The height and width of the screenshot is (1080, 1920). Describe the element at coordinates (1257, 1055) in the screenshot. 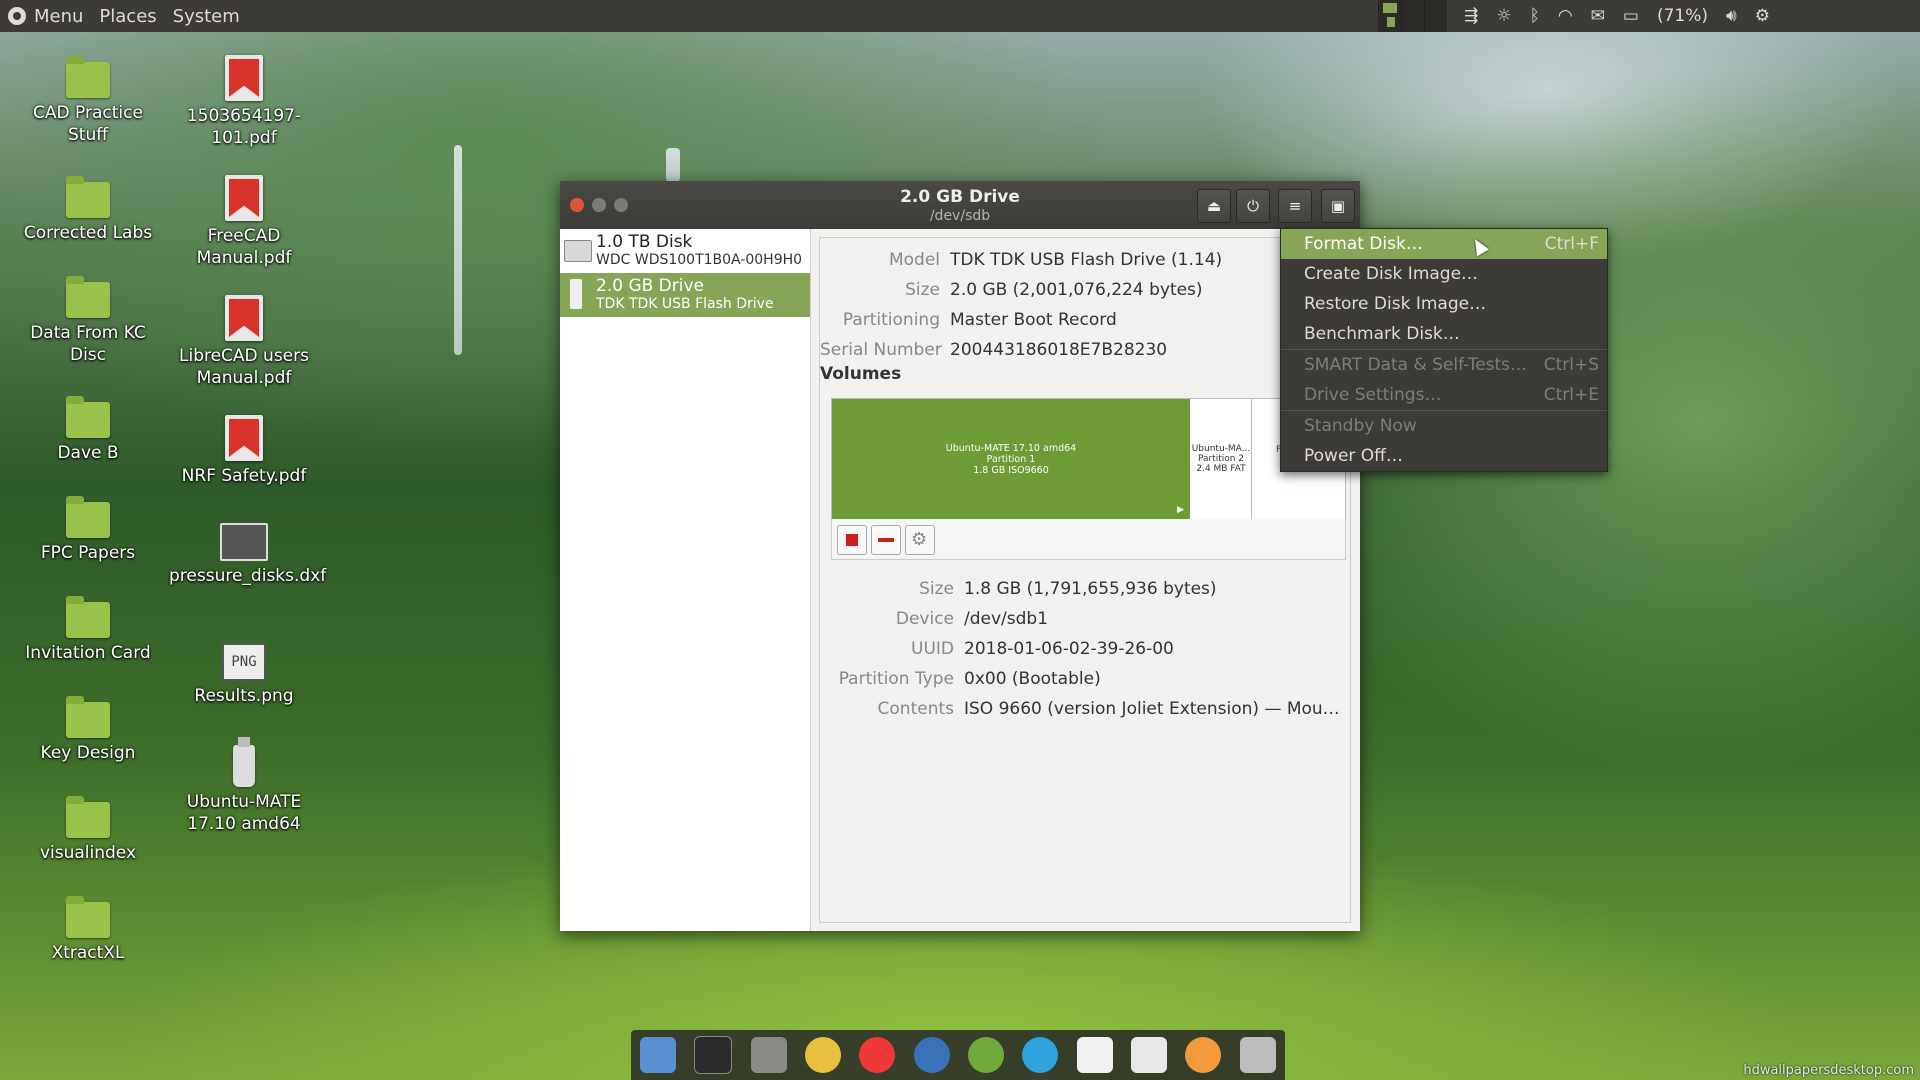

I see `disks-app-icon` at that location.